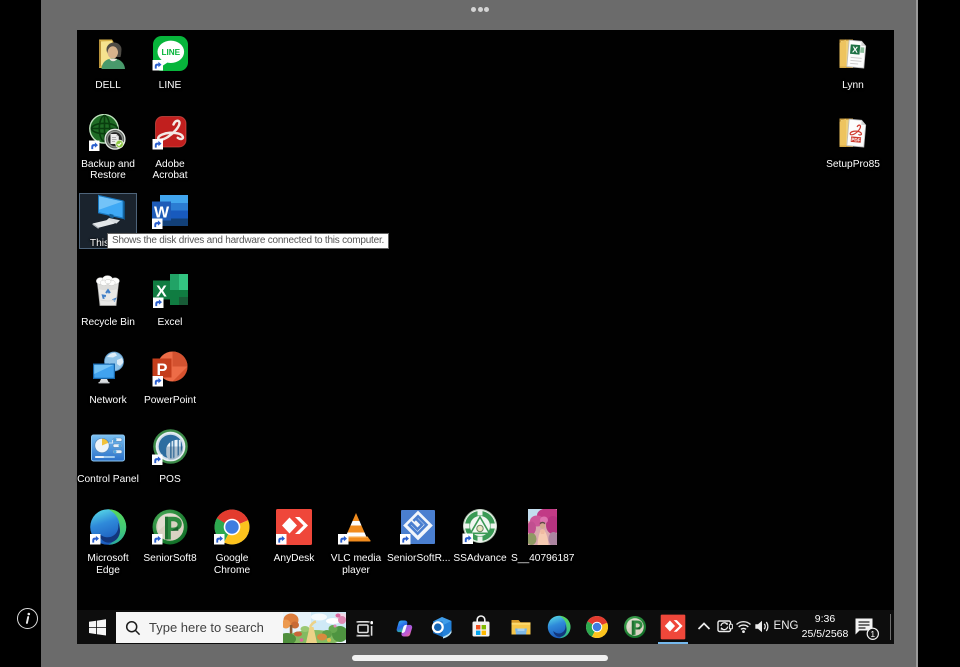 The image size is (960, 667). Describe the element at coordinates (170, 52) in the screenshot. I see `svg-text: LINE` at that location.